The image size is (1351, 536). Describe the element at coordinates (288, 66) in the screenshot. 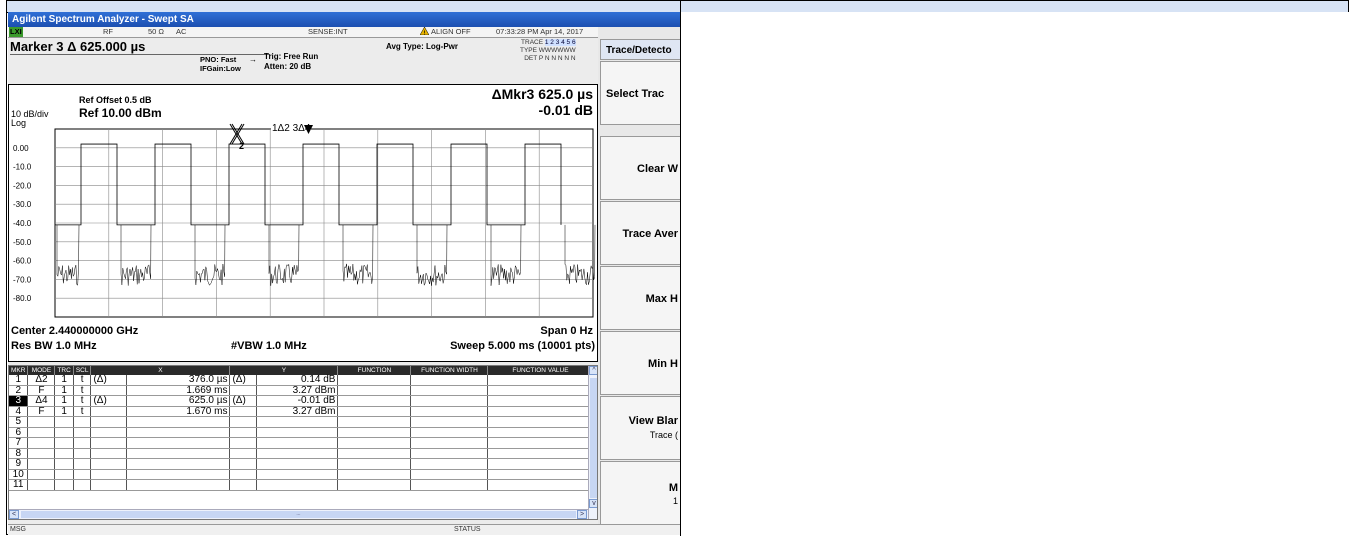

I see `attenuation-setting: Atten: 20 dB` at that location.